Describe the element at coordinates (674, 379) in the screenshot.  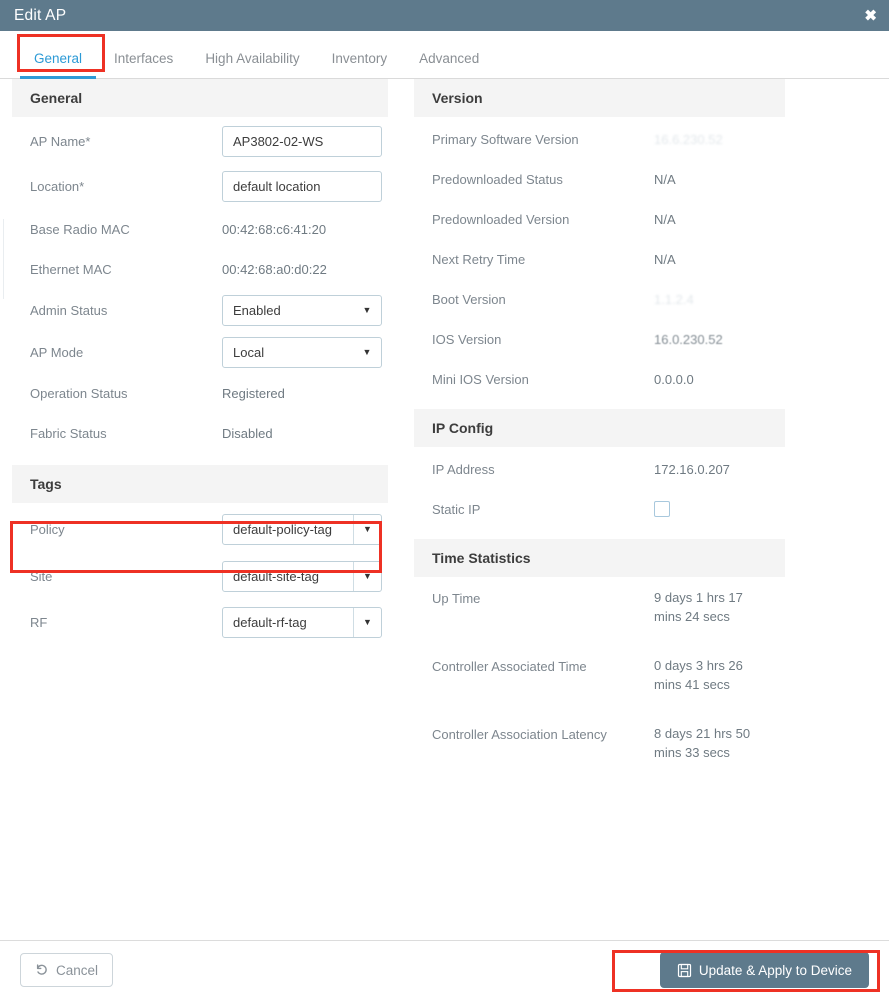
I see `mini-ios-version-value: 0.0.0.0` at that location.